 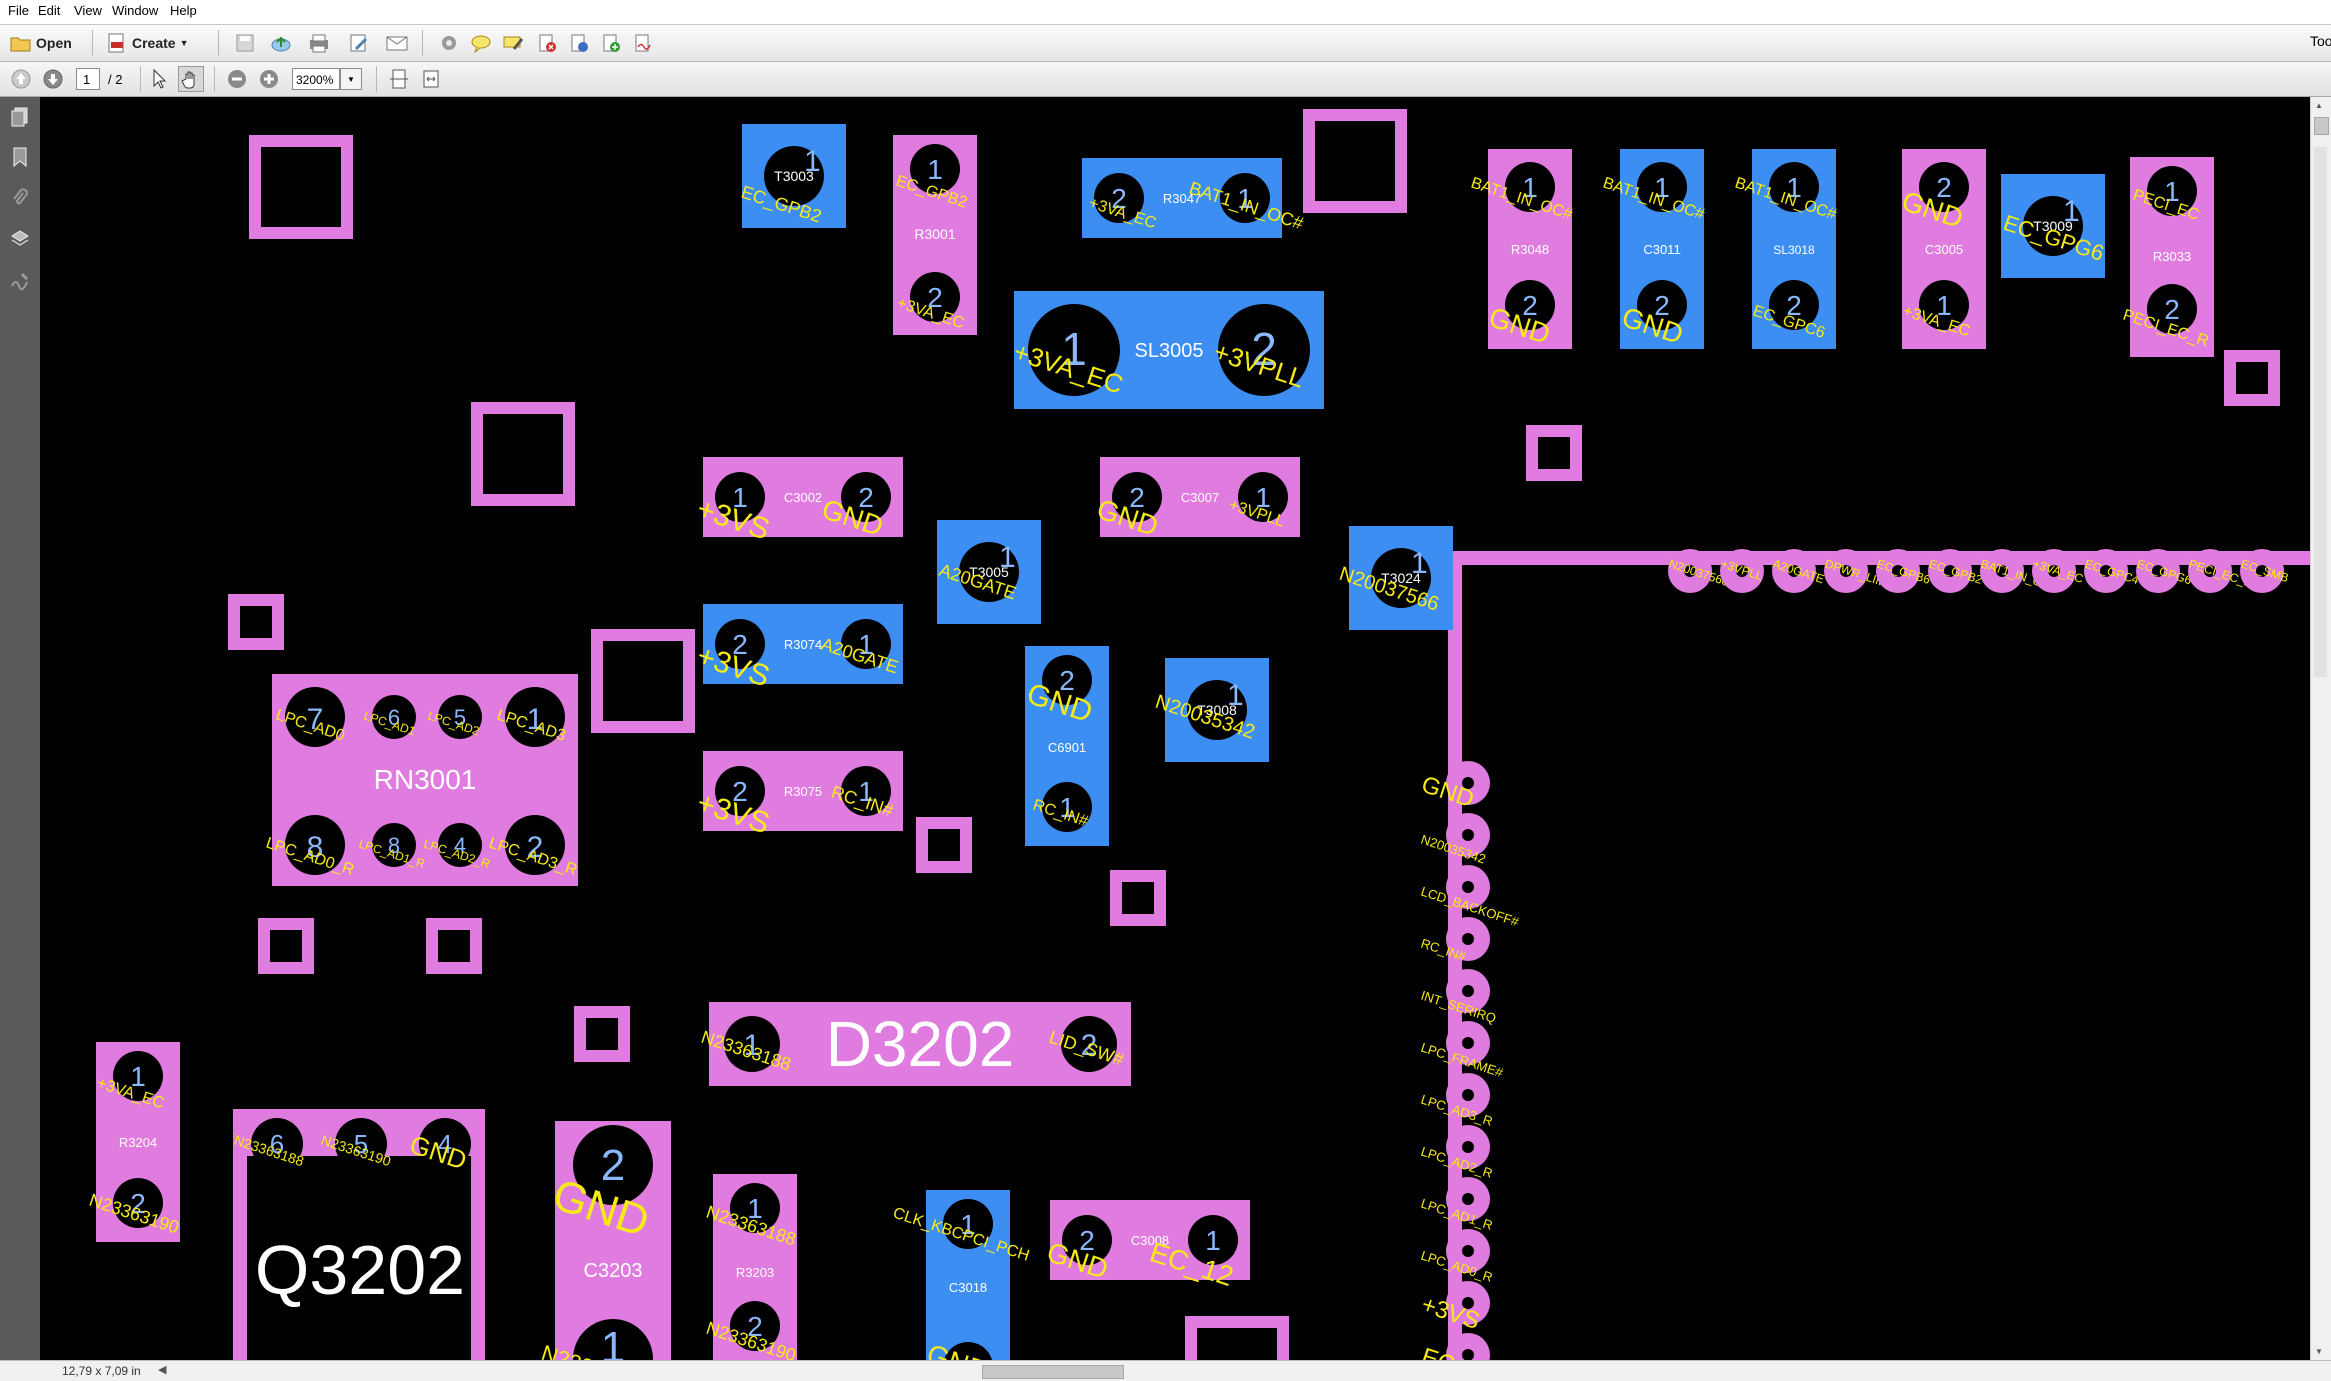 What do you see at coordinates (643, 681) in the screenshot?
I see `via-square` at bounding box center [643, 681].